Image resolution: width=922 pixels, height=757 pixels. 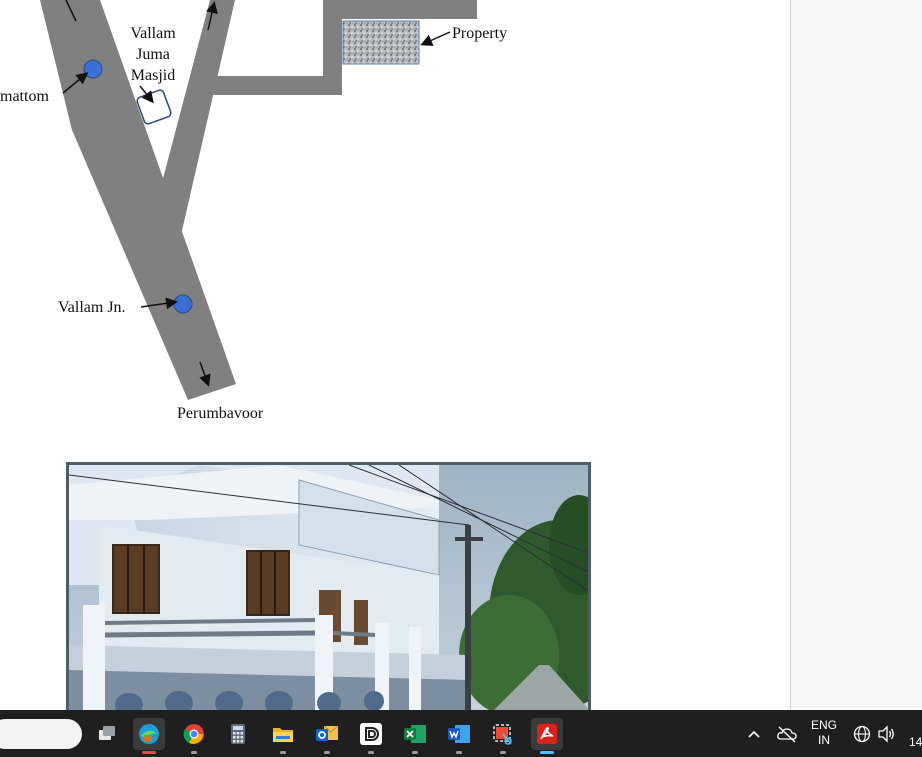 I want to click on mosque-label-line1: Vallam, so click(x=153, y=33).